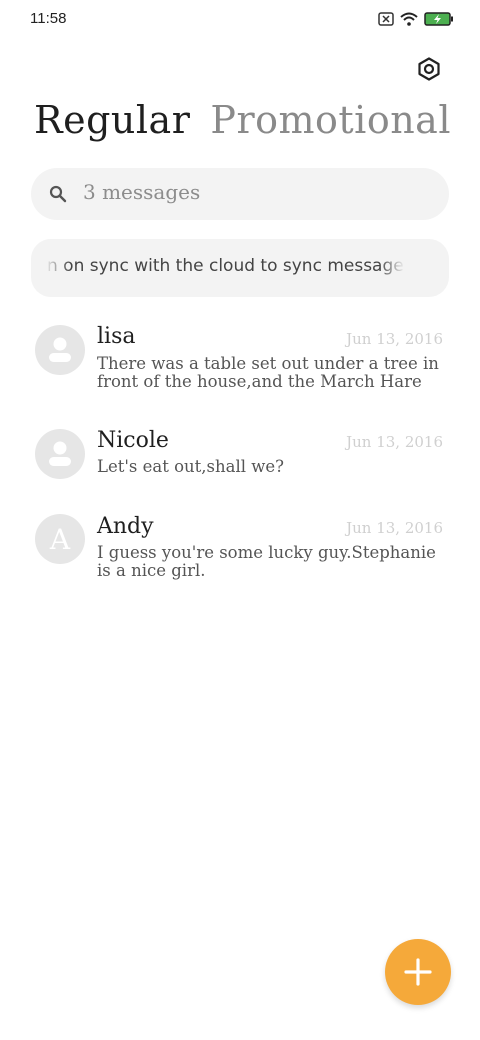 The height and width of the screenshot is (1040, 480). What do you see at coordinates (392, 268) in the screenshot?
I see `sync-fade-right` at bounding box center [392, 268].